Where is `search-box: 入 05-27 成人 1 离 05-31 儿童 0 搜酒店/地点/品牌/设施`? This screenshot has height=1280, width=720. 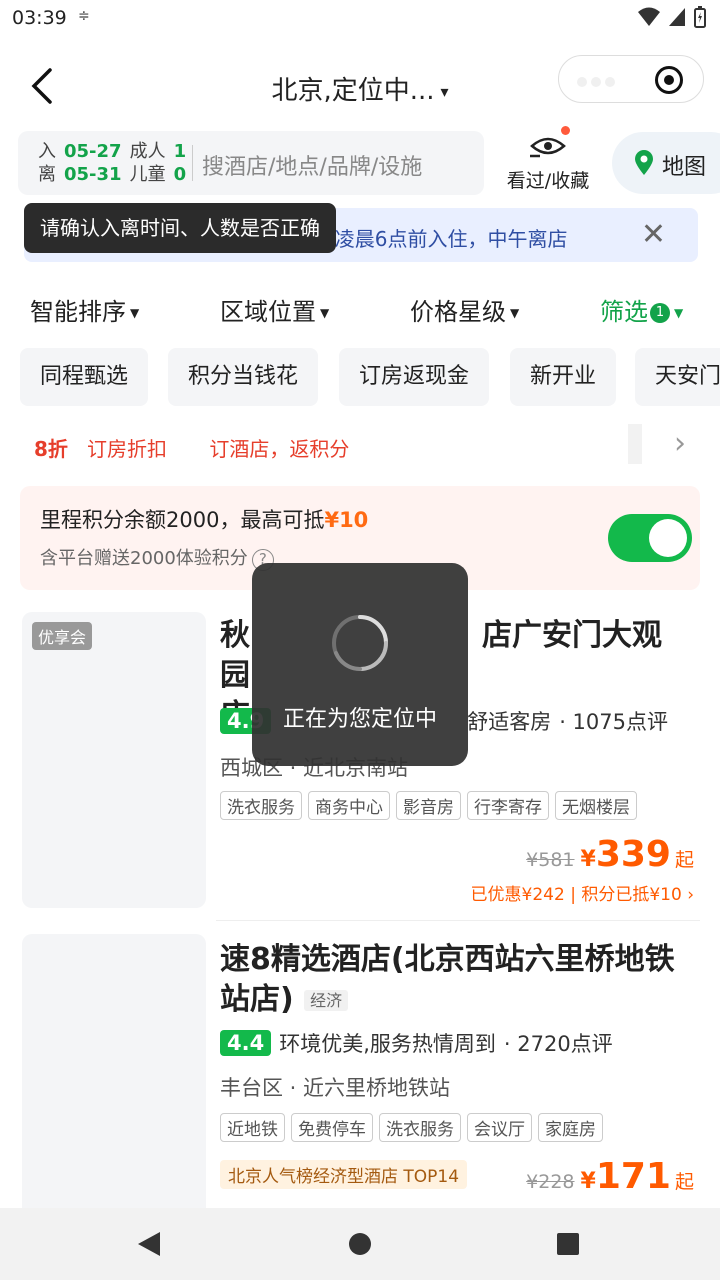 search-box: 入 05-27 成人 1 离 05-31 儿童 0 搜酒店/地点/品牌/设施 is located at coordinates (251, 163).